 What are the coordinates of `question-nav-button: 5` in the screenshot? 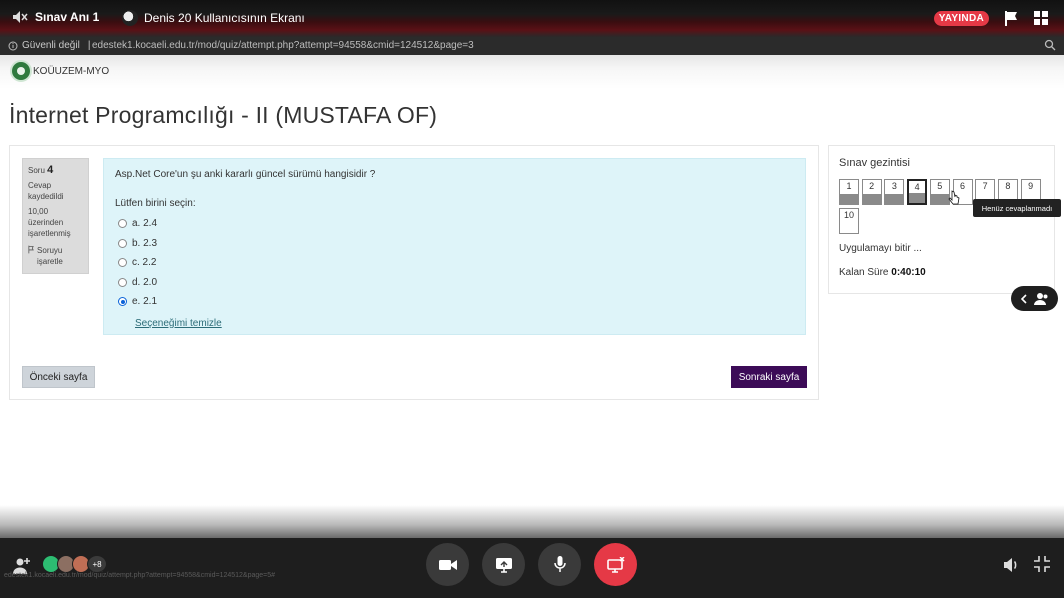 It's located at (939, 192).